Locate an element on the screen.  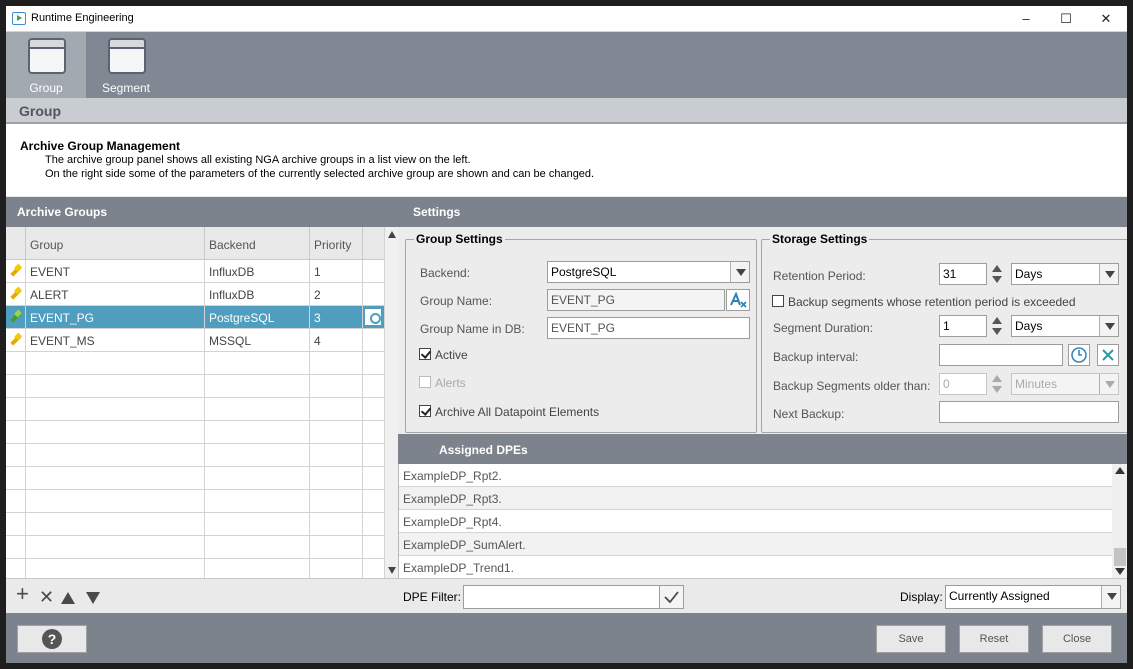
backup-older-unit-select: Minutes is located at coordinates (1065, 384).